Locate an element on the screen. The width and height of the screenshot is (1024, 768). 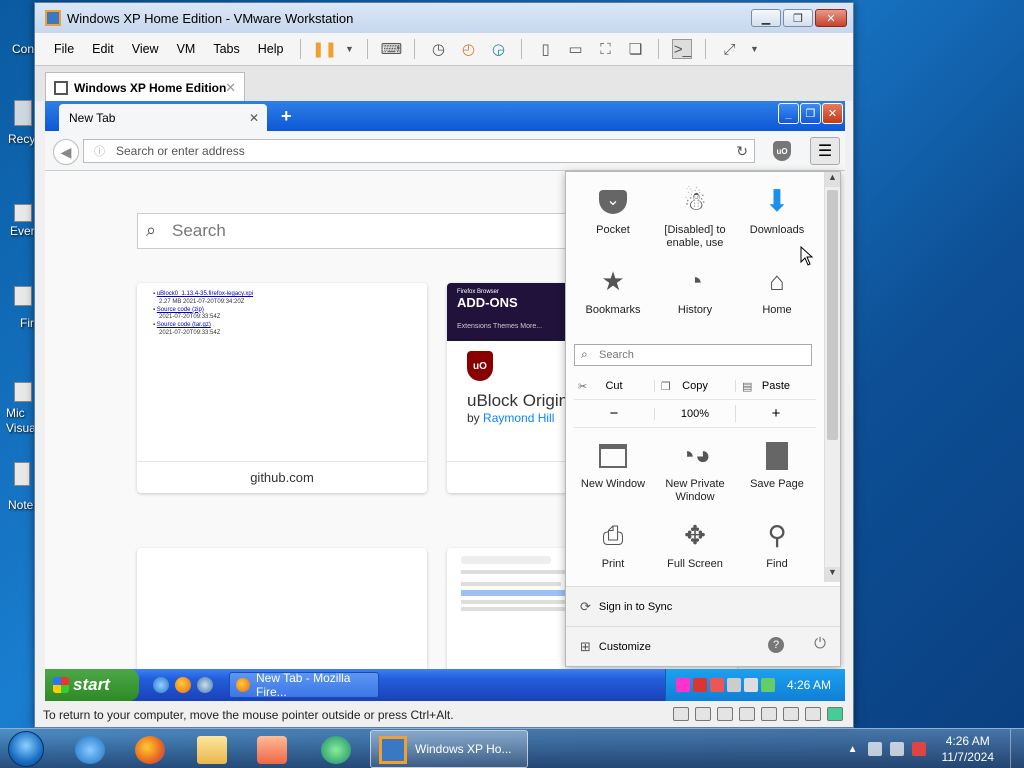
menu-item-new-window: New Window is located at coordinates (613, 472).